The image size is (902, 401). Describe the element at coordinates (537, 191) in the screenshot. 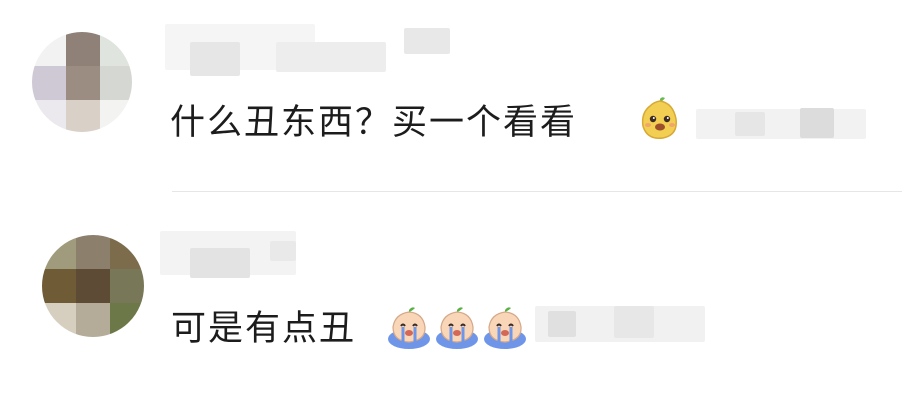

I see `comment-divider` at that location.